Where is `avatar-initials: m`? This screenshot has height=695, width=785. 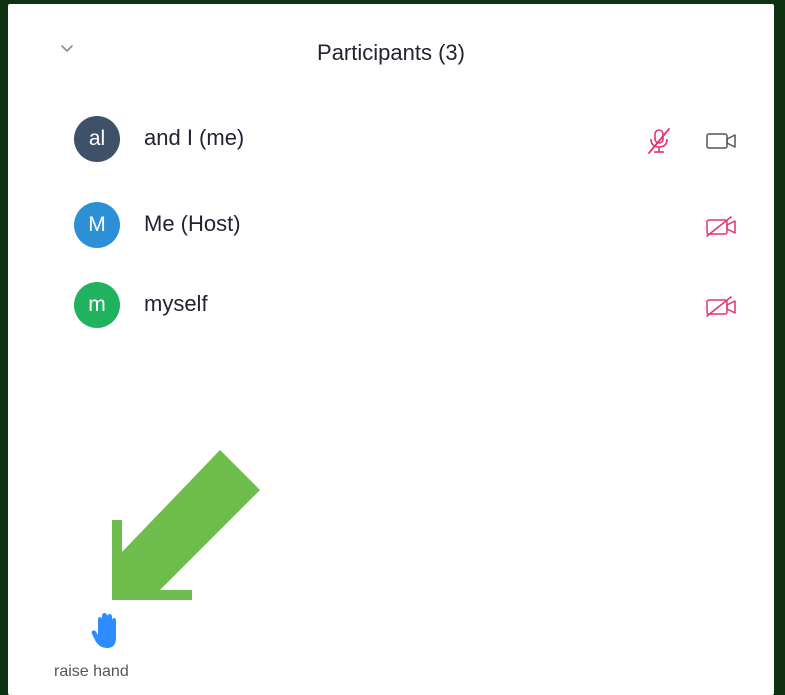
avatar-initials: m is located at coordinates (97, 304).